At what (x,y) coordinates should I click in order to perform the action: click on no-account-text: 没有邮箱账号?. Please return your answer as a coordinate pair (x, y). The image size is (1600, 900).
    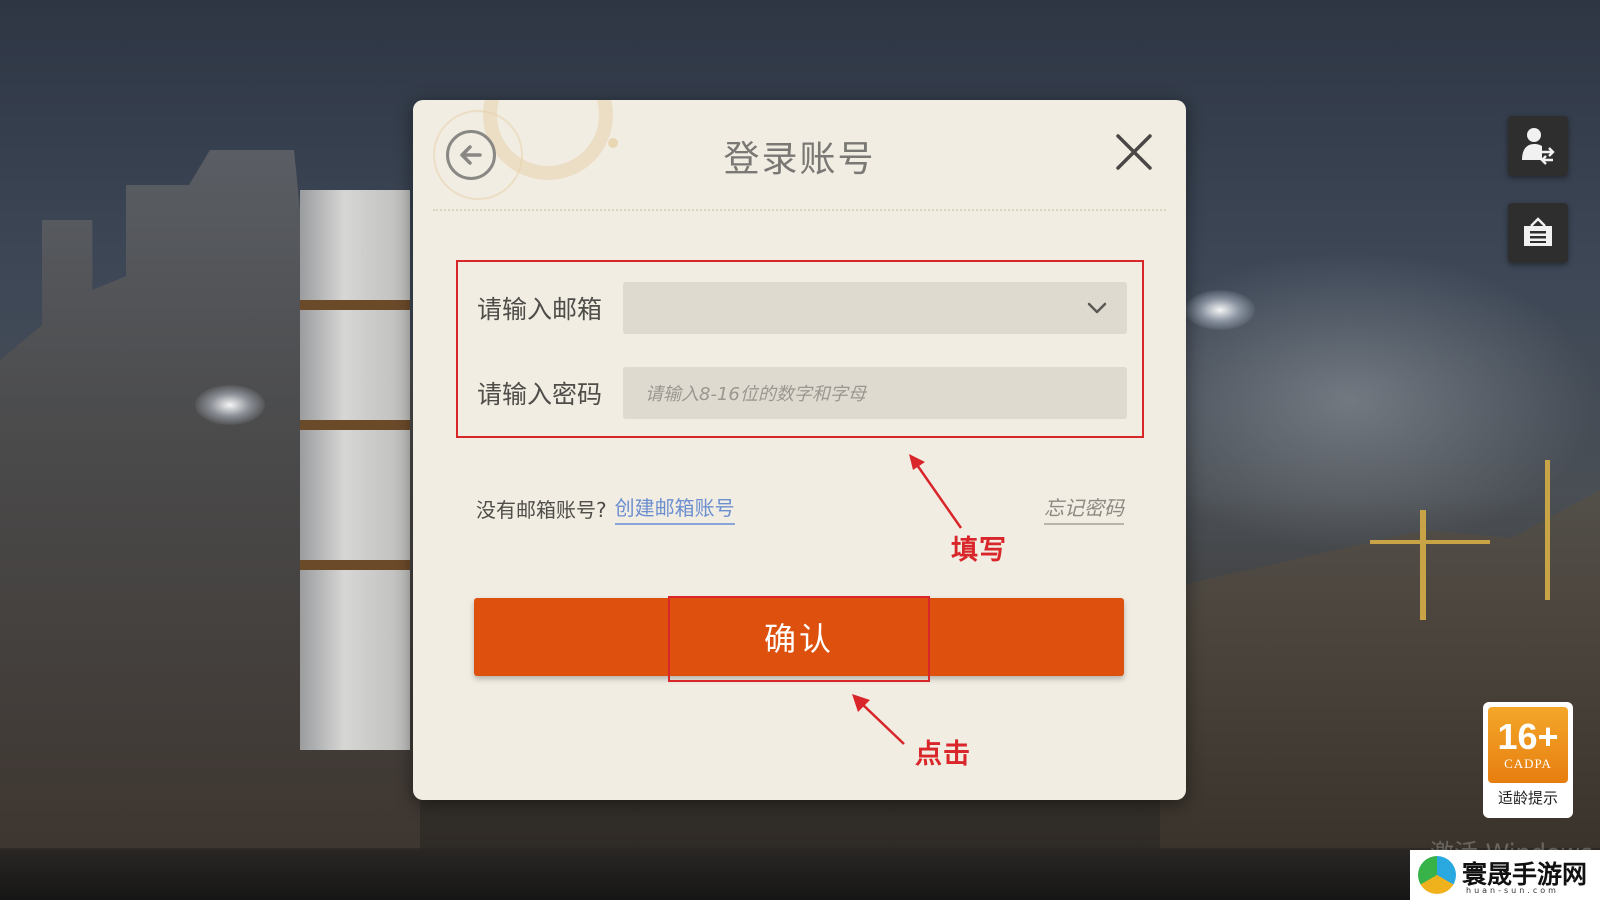
    Looking at the image, I should click on (541, 510).